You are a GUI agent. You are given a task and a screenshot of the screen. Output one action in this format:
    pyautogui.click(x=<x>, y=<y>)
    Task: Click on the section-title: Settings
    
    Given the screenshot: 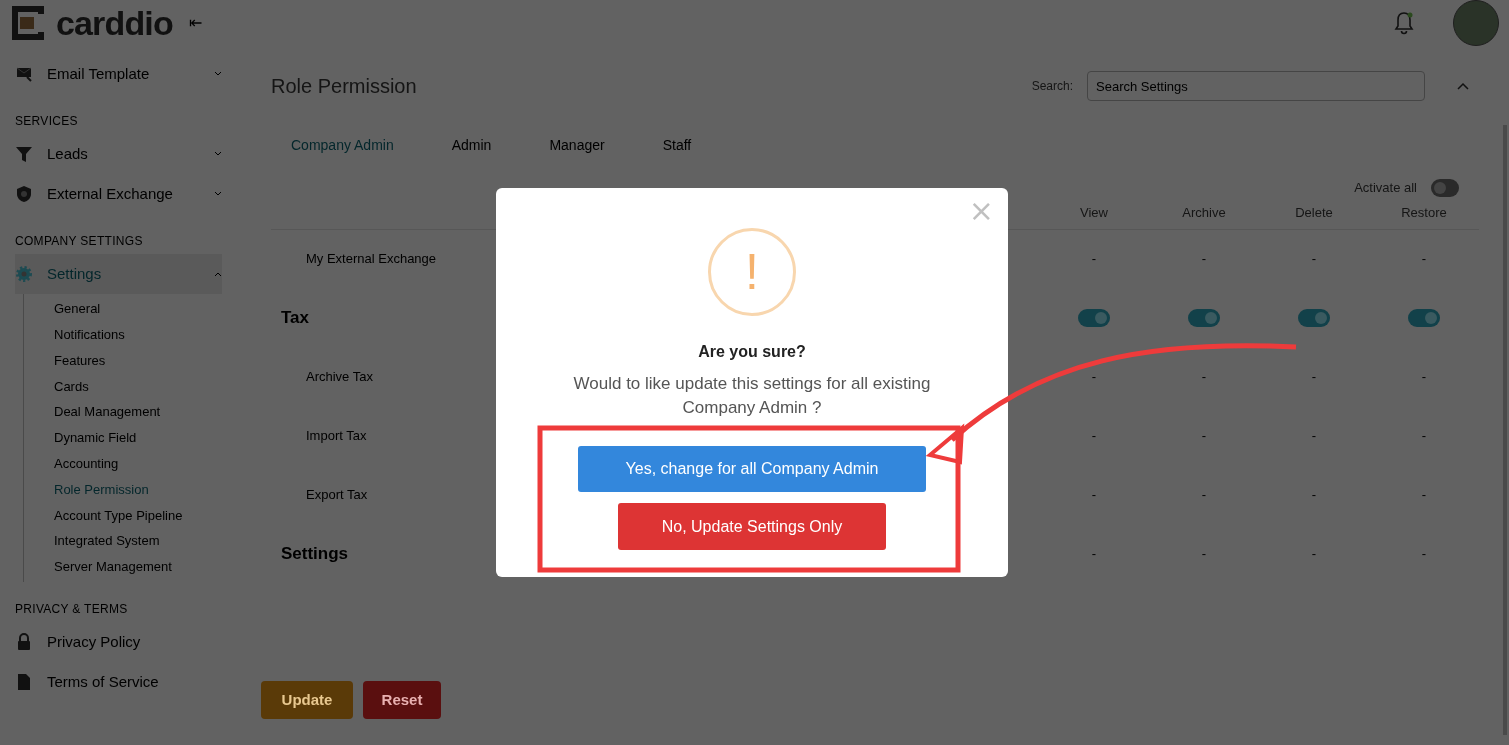 What is the action you would take?
    pyautogui.click(x=315, y=554)
    